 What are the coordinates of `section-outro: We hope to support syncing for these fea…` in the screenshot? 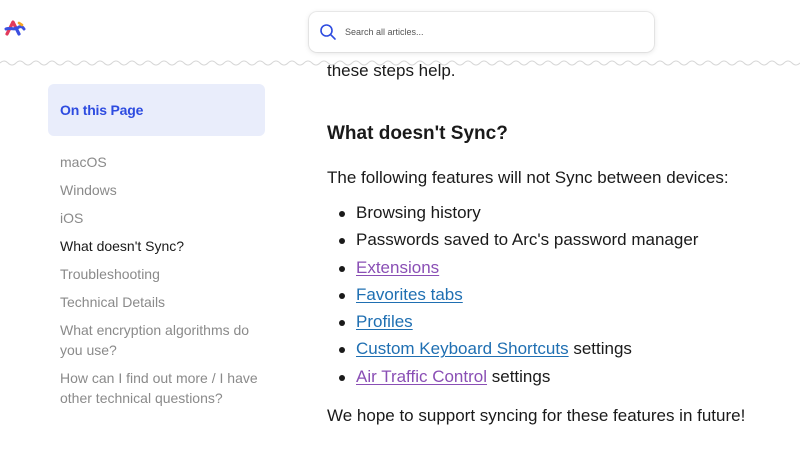 It's located at (536, 416).